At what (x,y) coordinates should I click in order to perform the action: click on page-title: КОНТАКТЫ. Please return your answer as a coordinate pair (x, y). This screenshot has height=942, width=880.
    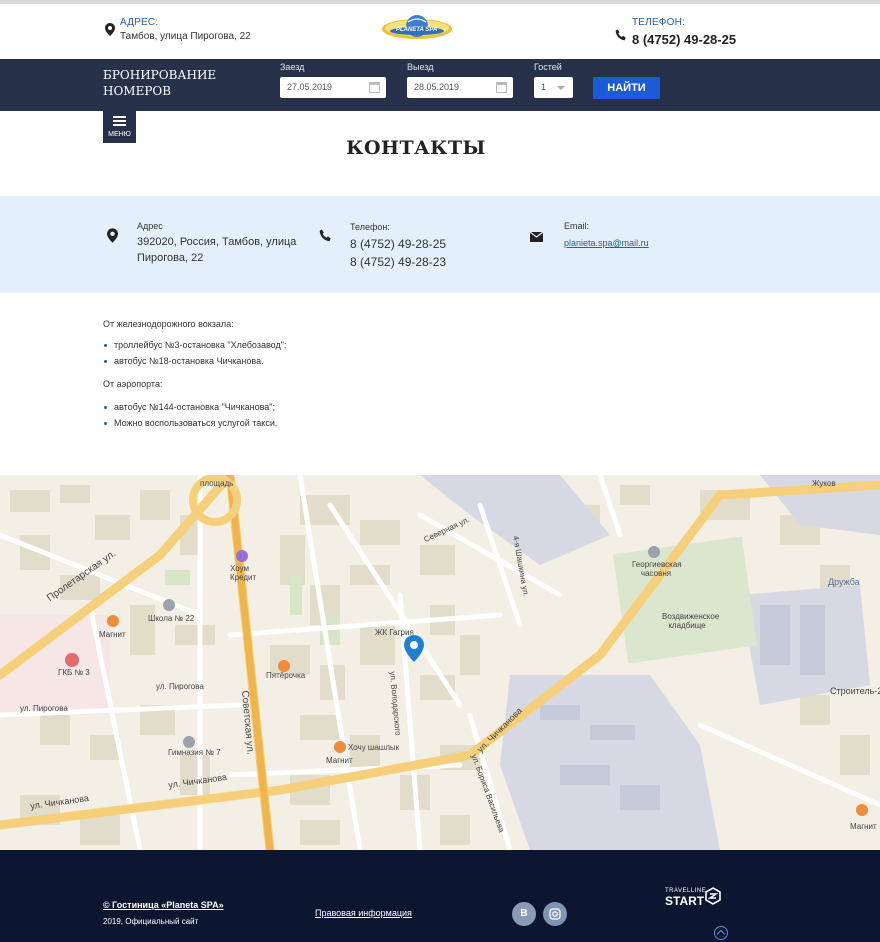
    Looking at the image, I should click on (416, 148).